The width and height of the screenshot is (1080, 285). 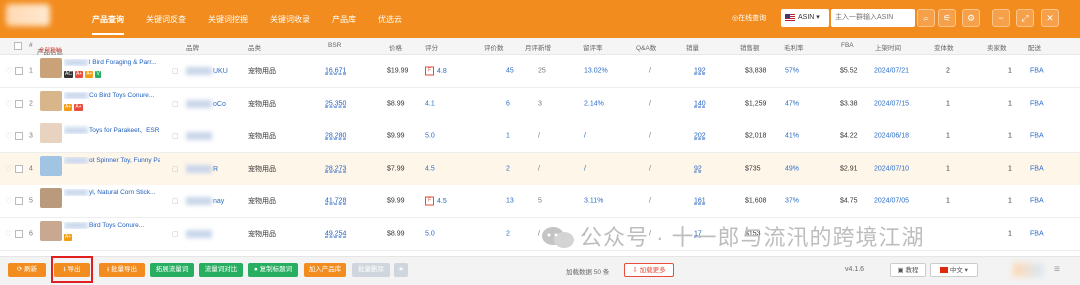 What do you see at coordinates (538, 47) in the screenshot?
I see `col-monthly-new: 月评新增` at bounding box center [538, 47].